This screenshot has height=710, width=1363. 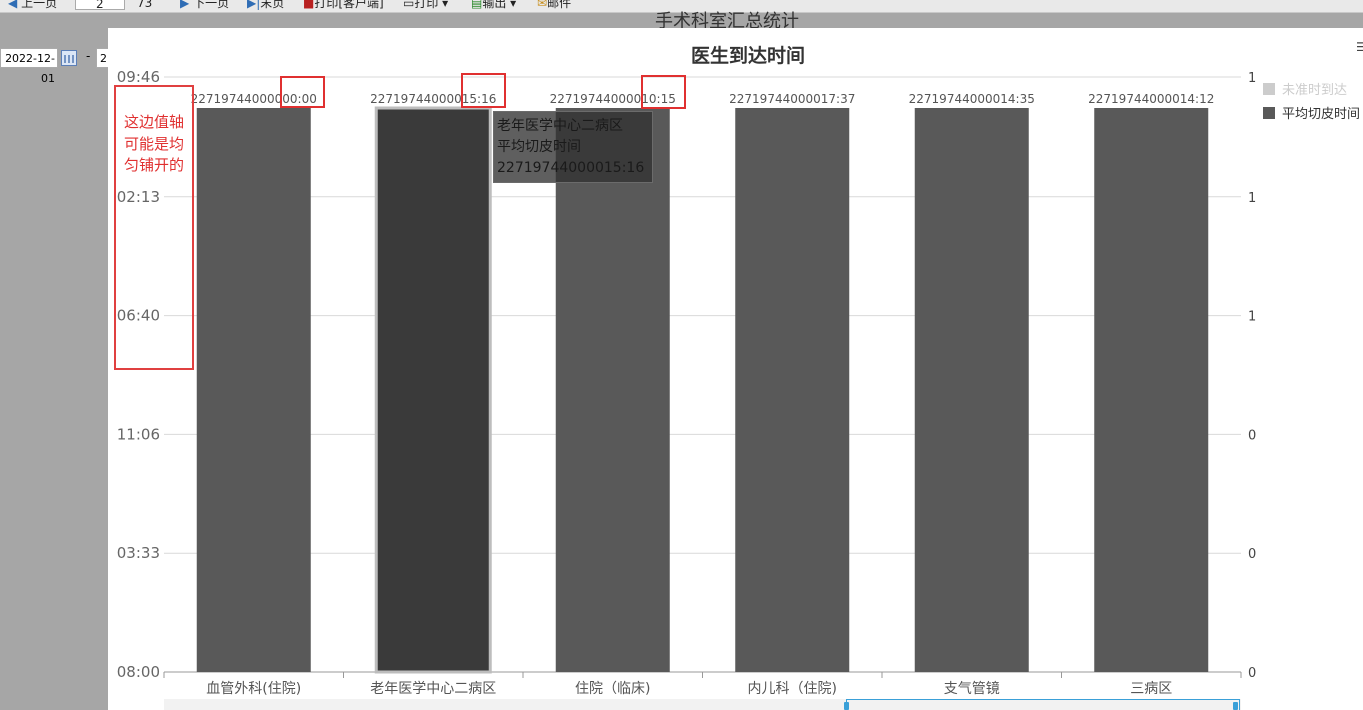 What do you see at coordinates (748, 55) in the screenshot?
I see `chart-title: 医生到达时间` at bounding box center [748, 55].